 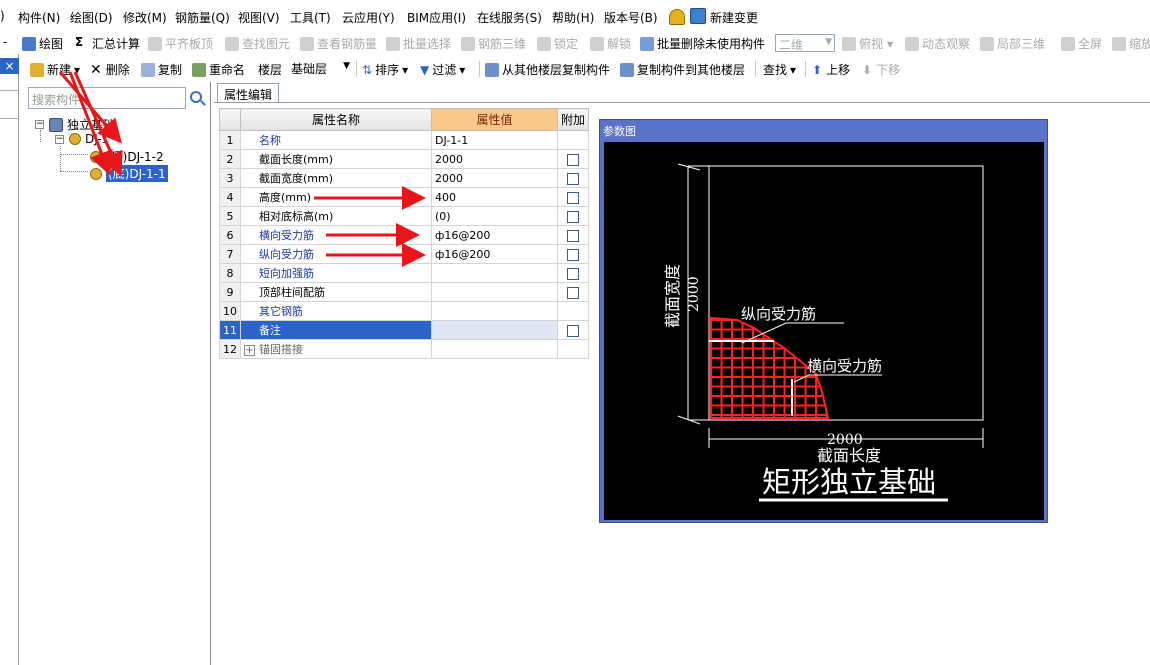 What do you see at coordinates (82, 139) in the screenshot?
I see `tree-node-dj1: − DJ-1` at bounding box center [82, 139].